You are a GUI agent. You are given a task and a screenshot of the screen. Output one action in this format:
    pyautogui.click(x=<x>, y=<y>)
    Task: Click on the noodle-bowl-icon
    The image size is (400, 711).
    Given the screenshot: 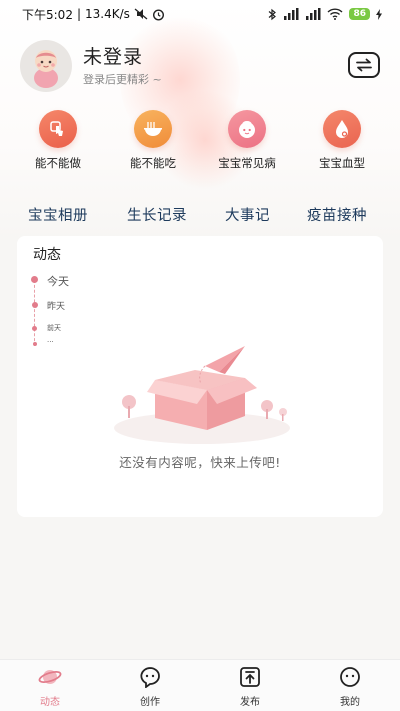 What is the action you would take?
    pyautogui.click(x=153, y=129)
    